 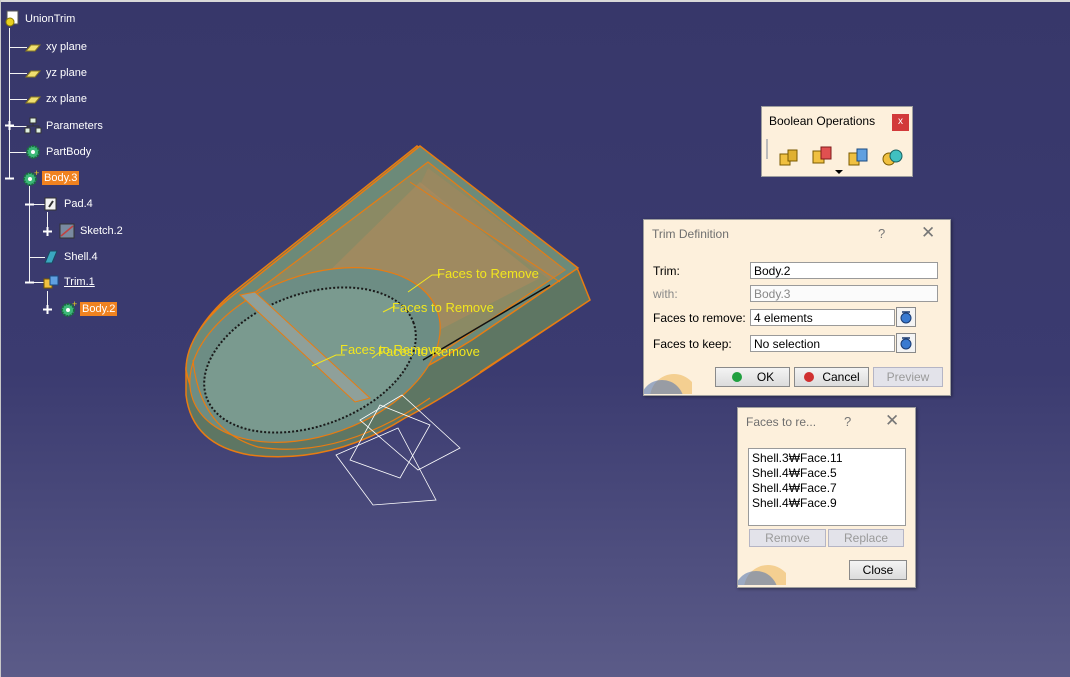 What do you see at coordinates (78, 204) in the screenshot?
I see `tree-item-label: Pad.4` at bounding box center [78, 204].